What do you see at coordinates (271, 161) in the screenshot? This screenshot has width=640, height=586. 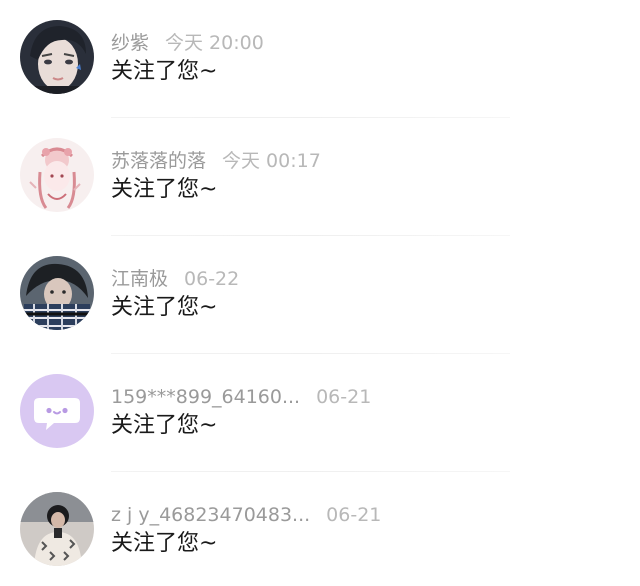 I see `timestamp: 今天 00:17` at bounding box center [271, 161].